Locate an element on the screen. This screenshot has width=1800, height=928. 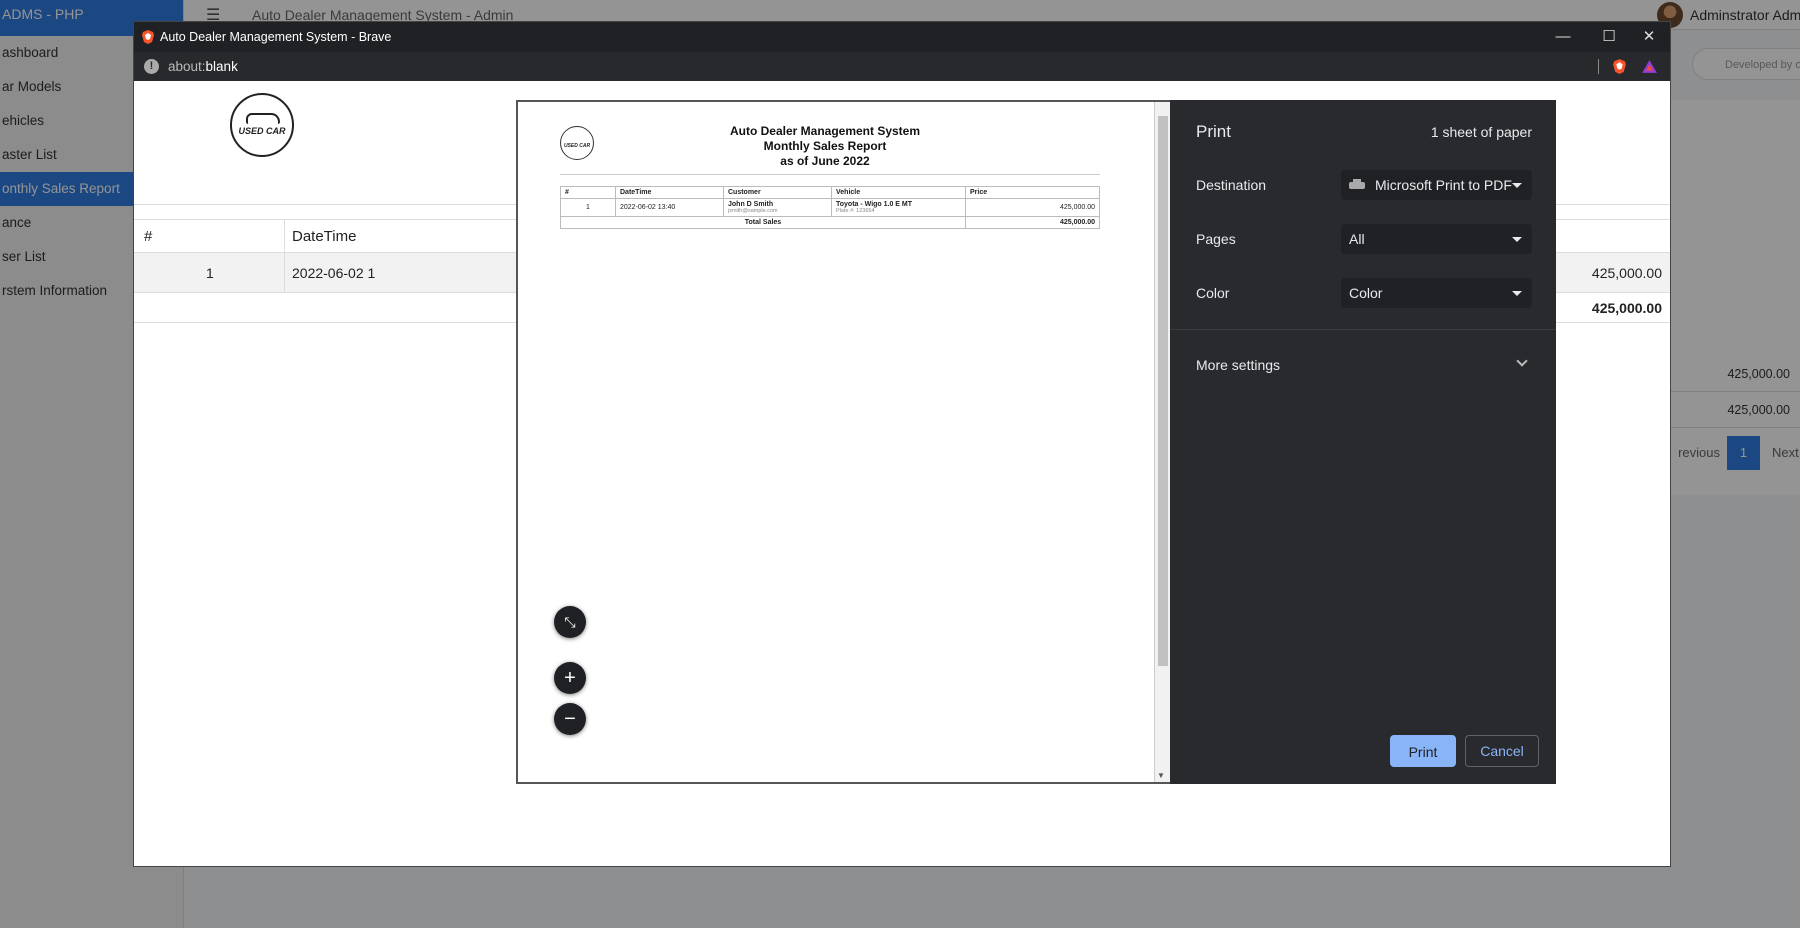
preview-heading: as of June 2022 is located at coordinates (825, 161).